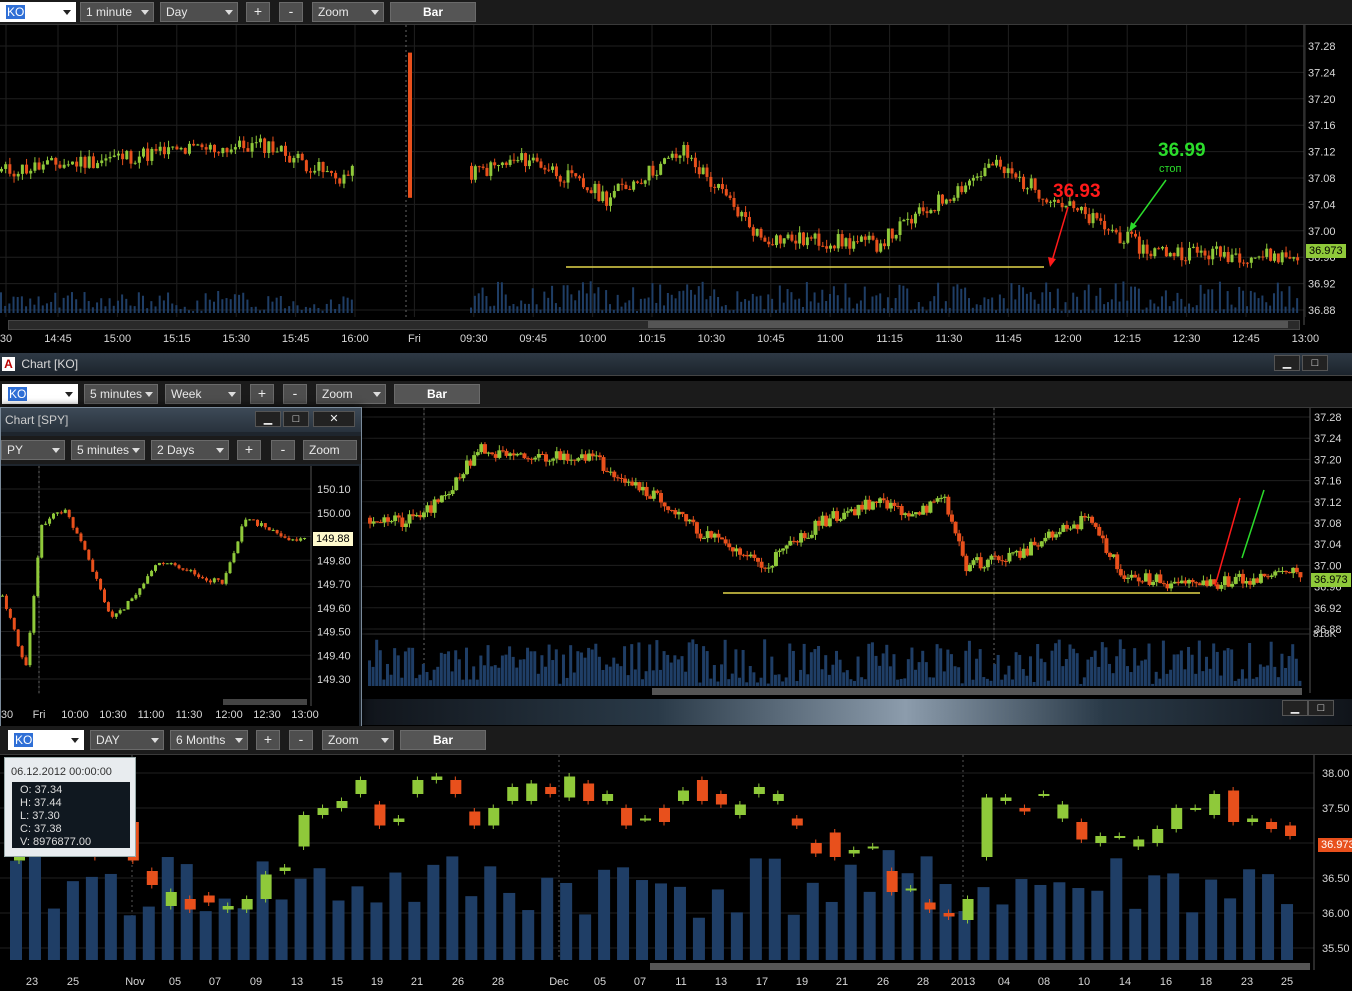 This screenshot has height=991, width=1352. Describe the element at coordinates (968, 324) in the screenshot. I see `top-scrollbar-thumb` at that location.